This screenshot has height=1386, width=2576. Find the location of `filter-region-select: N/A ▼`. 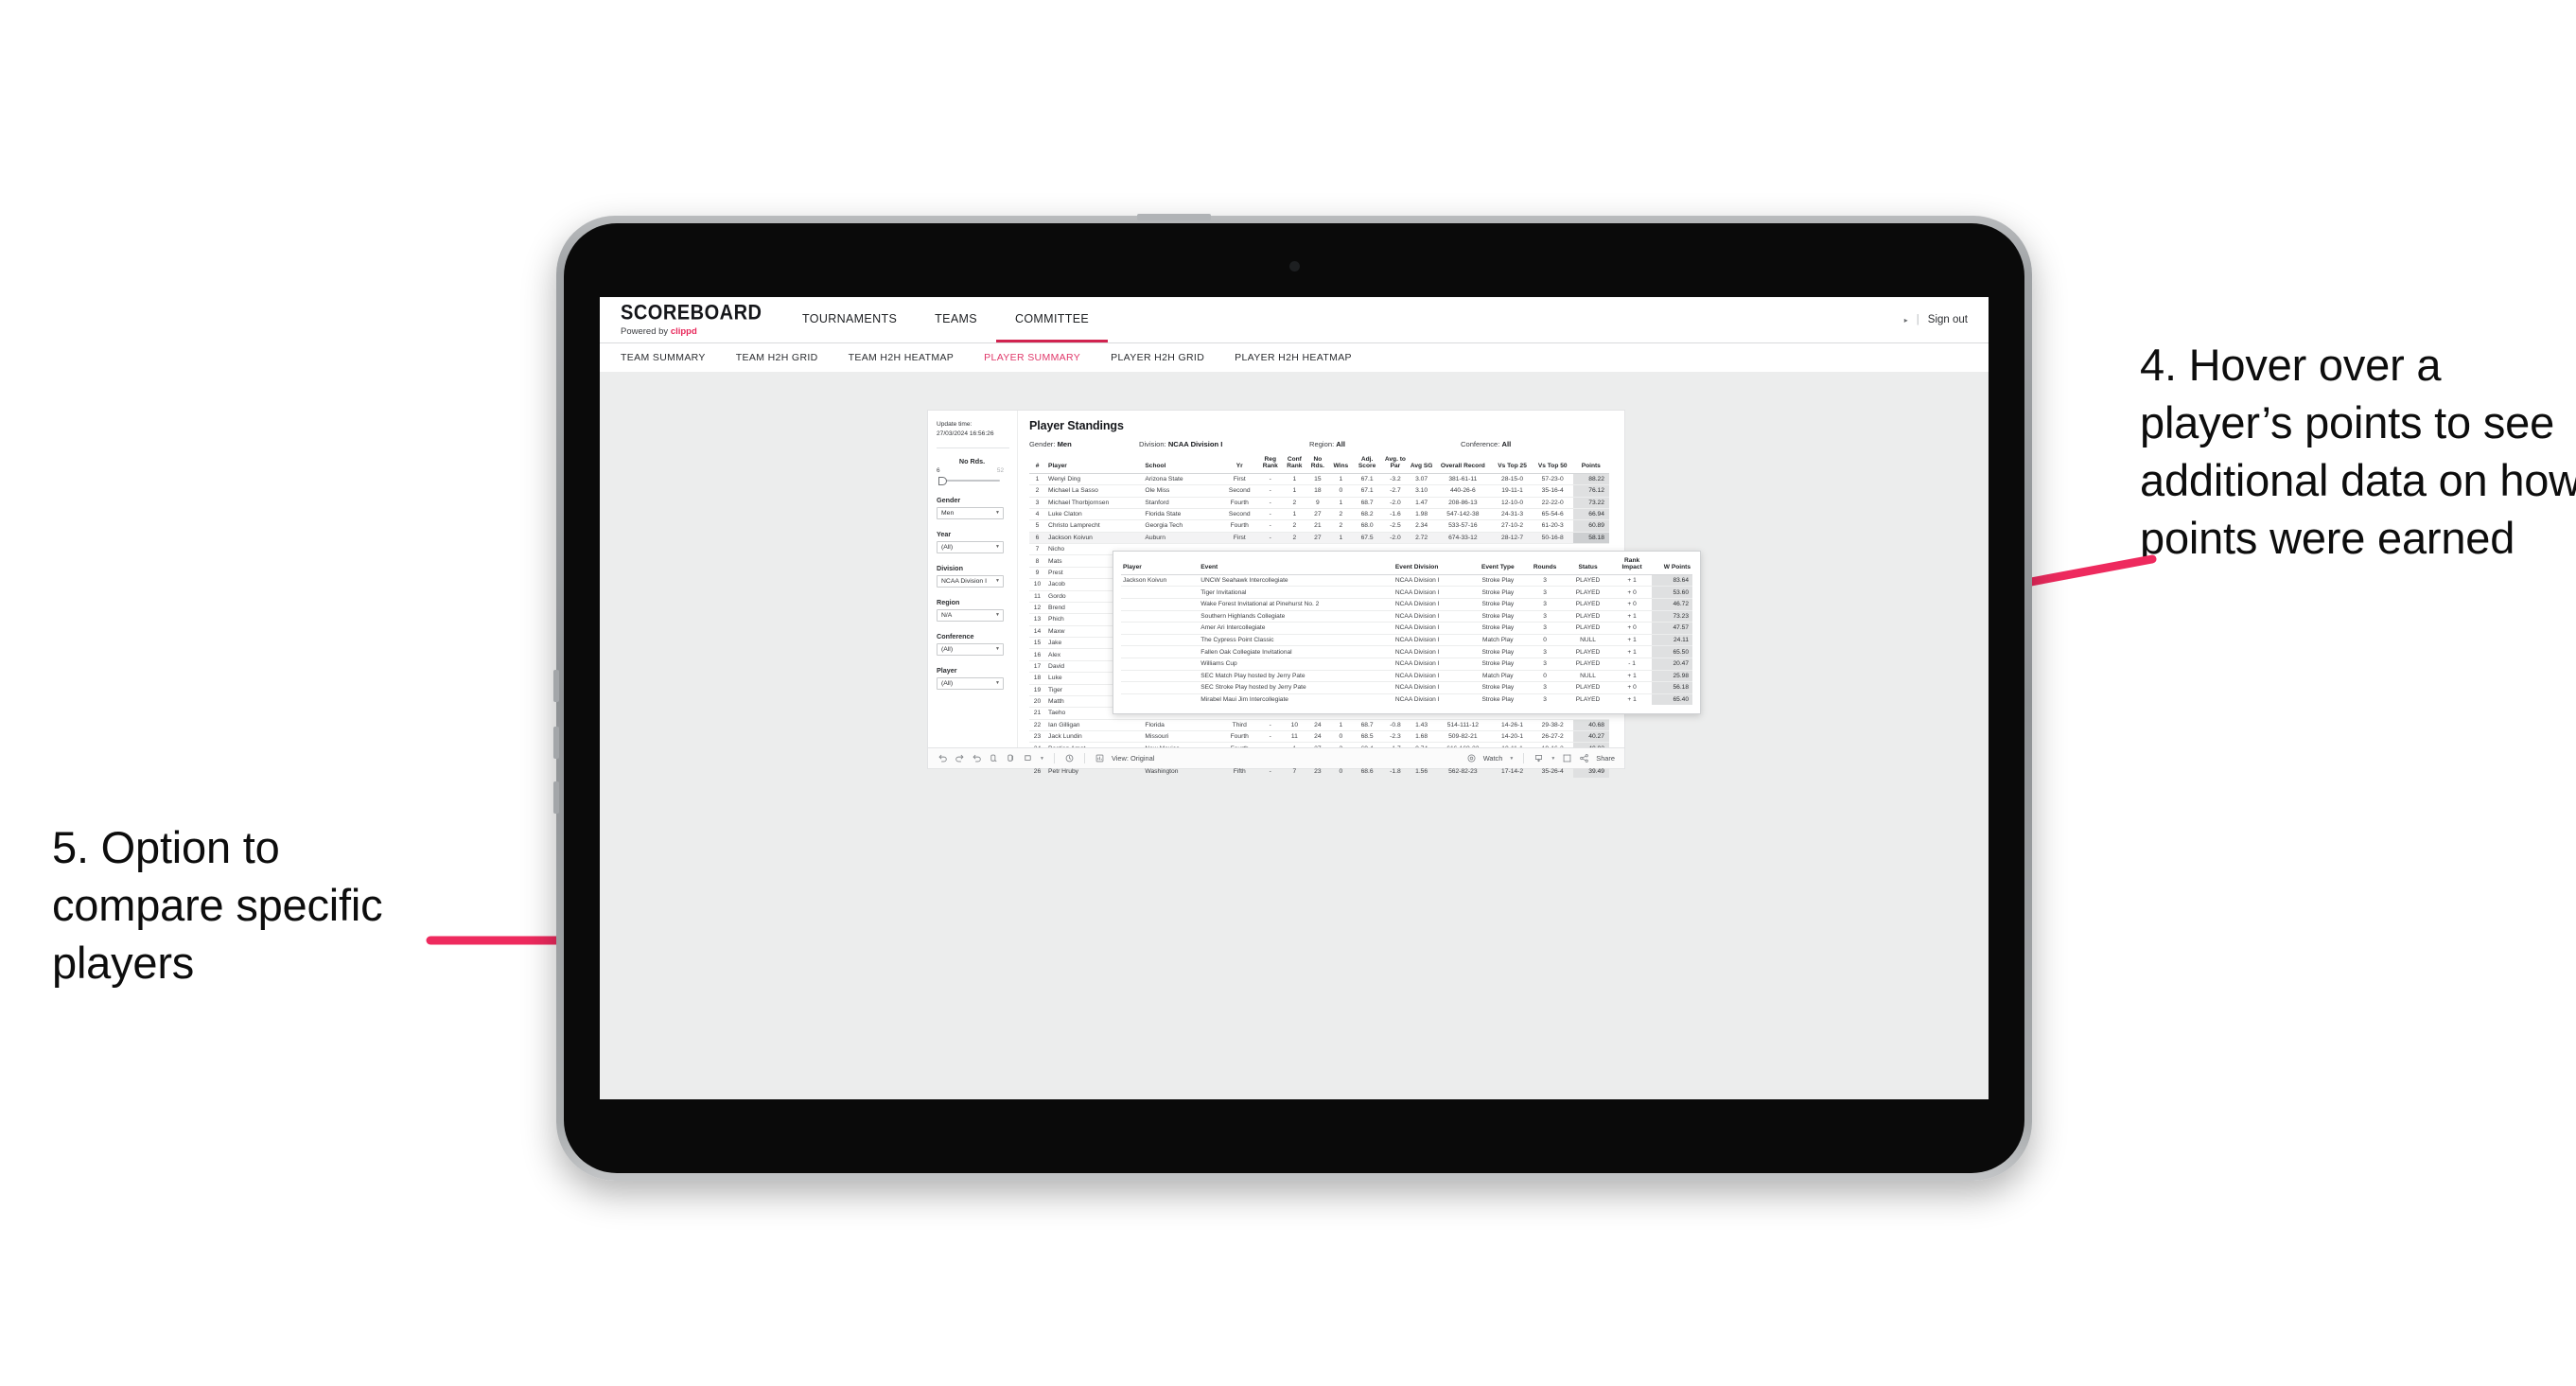

filter-region-select: N/A ▼ is located at coordinates (971, 615).